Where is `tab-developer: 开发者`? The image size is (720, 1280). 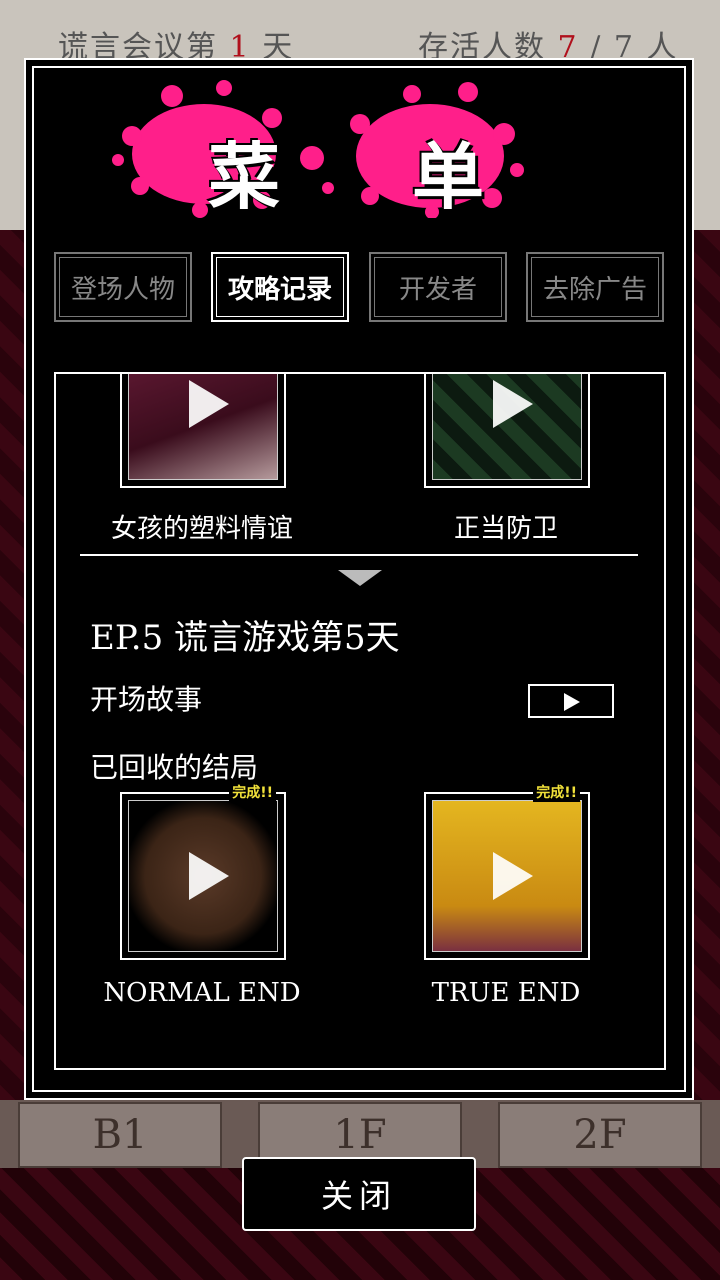 tab-developer: 开发者 is located at coordinates (438, 287).